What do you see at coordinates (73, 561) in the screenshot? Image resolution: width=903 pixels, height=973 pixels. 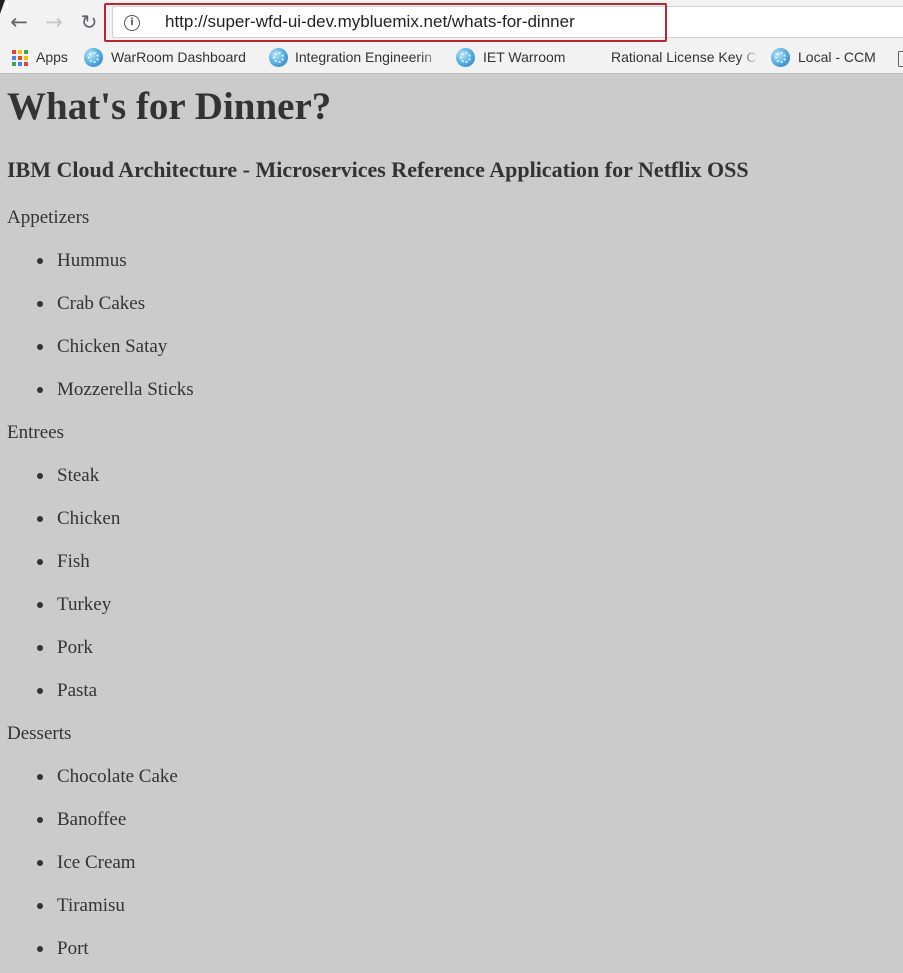 I see `menu-item-label: Fish` at bounding box center [73, 561].